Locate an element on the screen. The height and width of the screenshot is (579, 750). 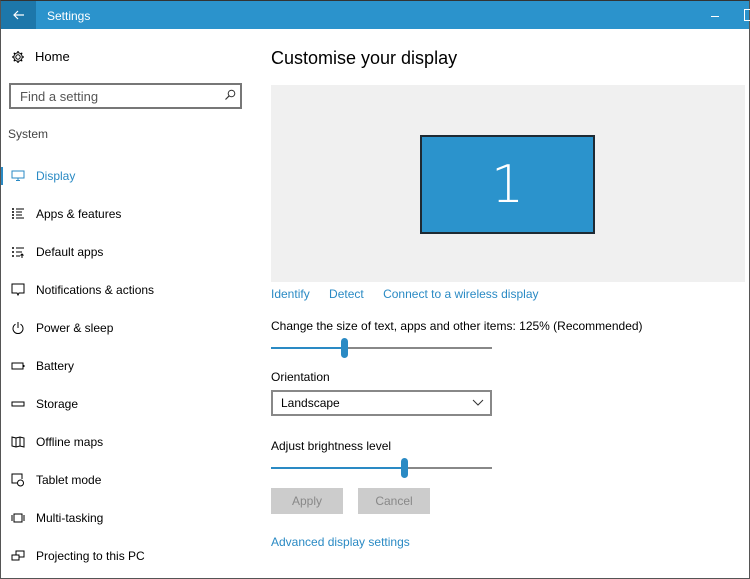
detect-link: Detect is located at coordinates (346, 294).